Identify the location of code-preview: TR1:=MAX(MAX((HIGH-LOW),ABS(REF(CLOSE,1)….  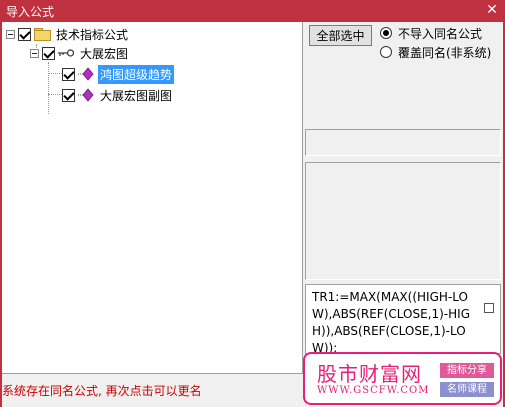
(403, 319).